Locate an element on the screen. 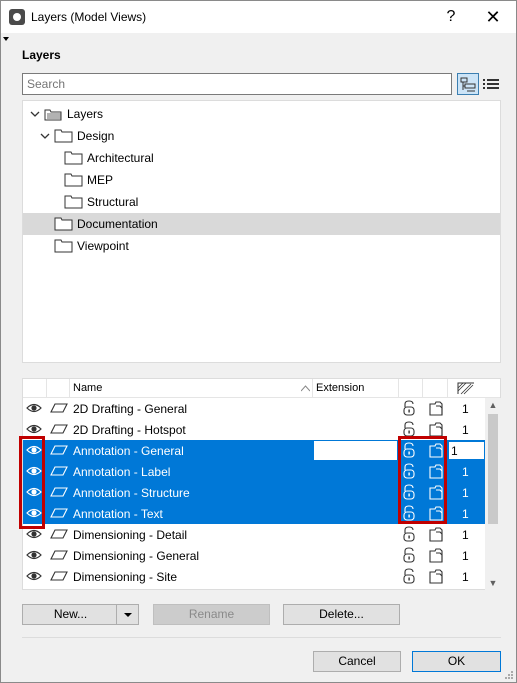 This screenshot has height=683, width=517. layer-name: Dimensioning - Site is located at coordinates (125, 577).